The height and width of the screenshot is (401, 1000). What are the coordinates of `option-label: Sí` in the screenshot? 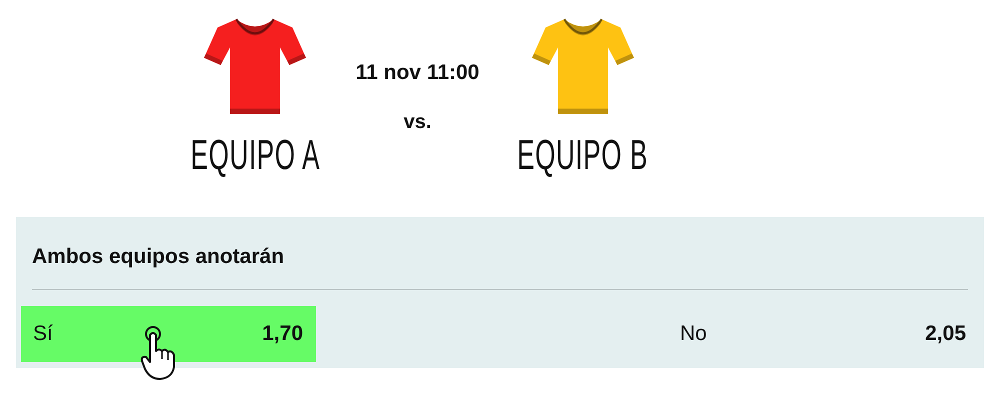 It's located at (43, 334).